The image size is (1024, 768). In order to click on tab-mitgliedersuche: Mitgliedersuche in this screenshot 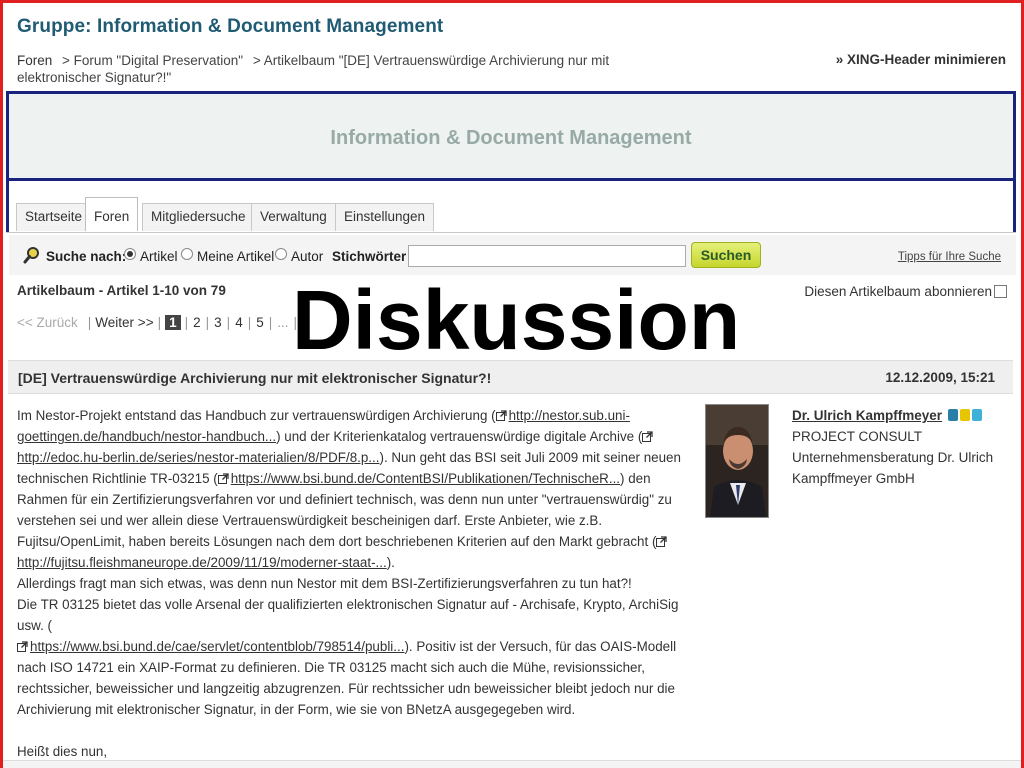, I will do `click(198, 217)`.